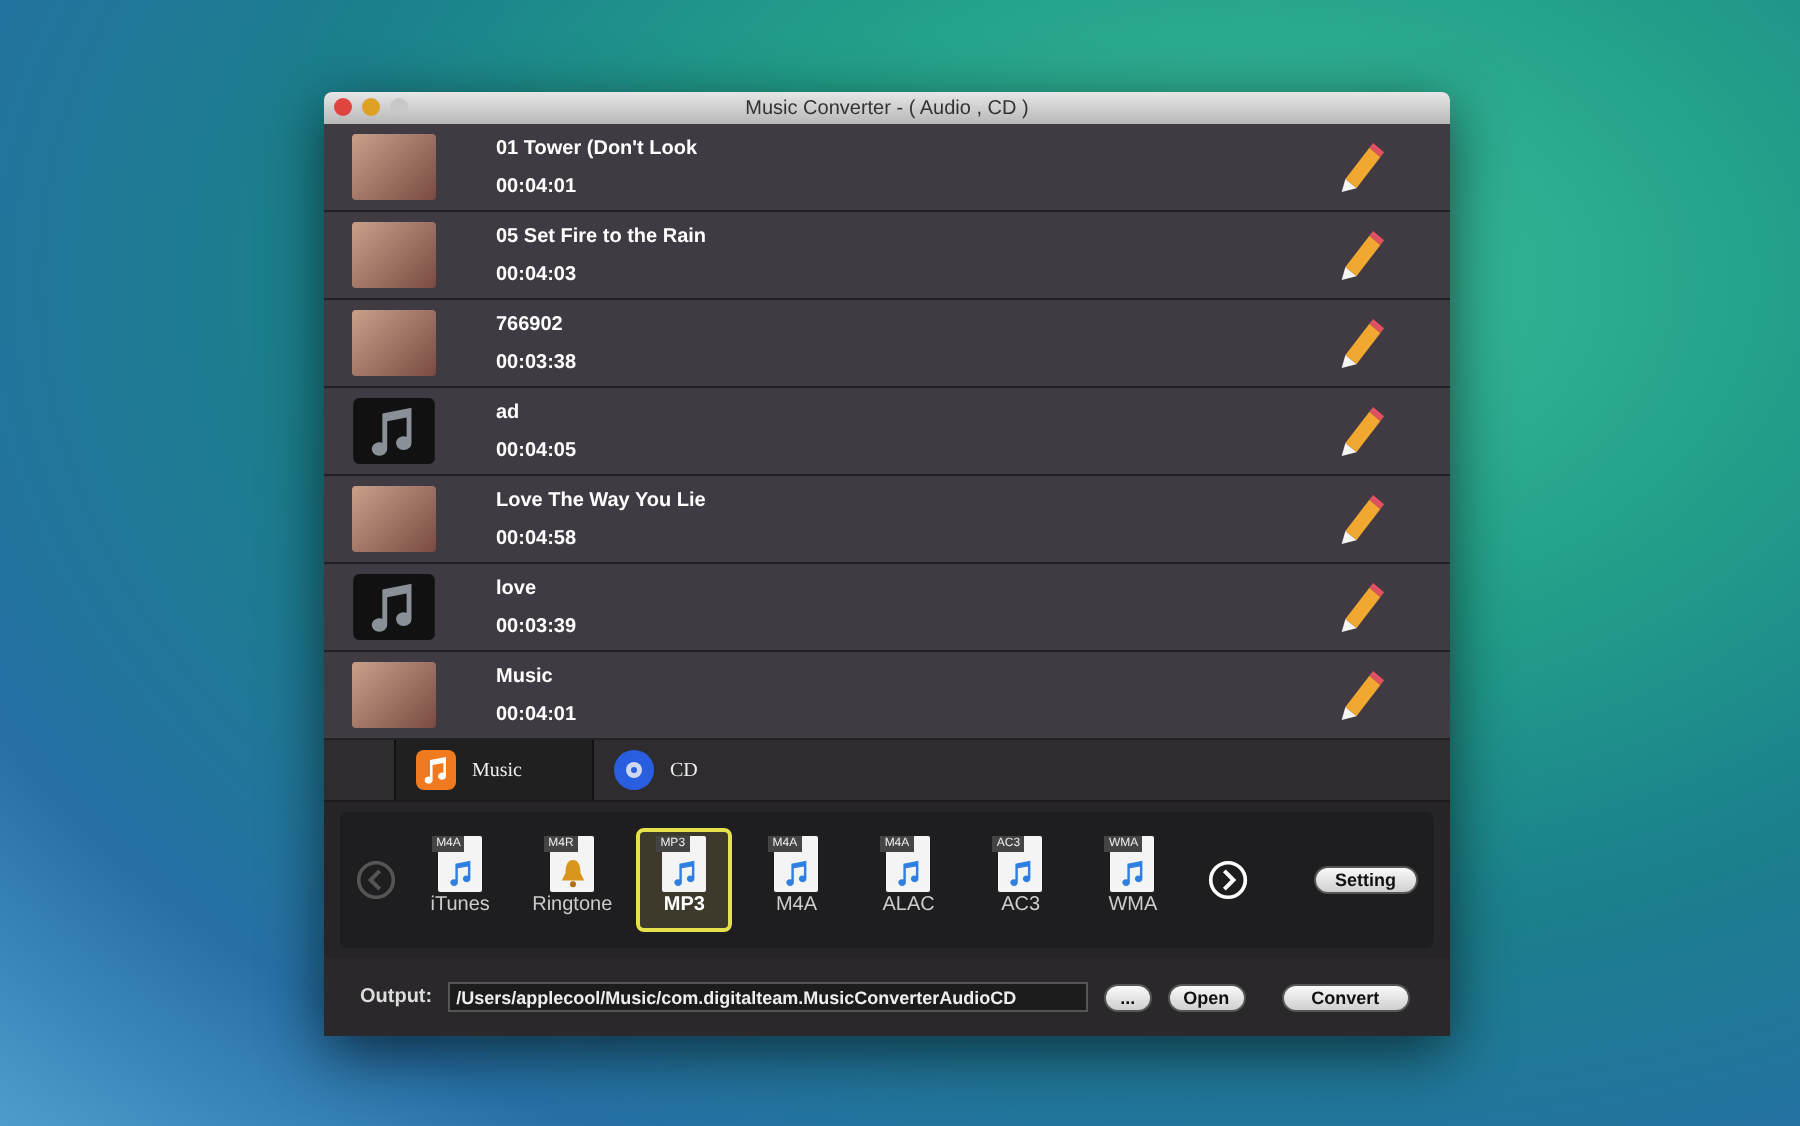  Describe the element at coordinates (598, 148) in the screenshot. I see `track-title: 01 Tower (Don't Look` at that location.